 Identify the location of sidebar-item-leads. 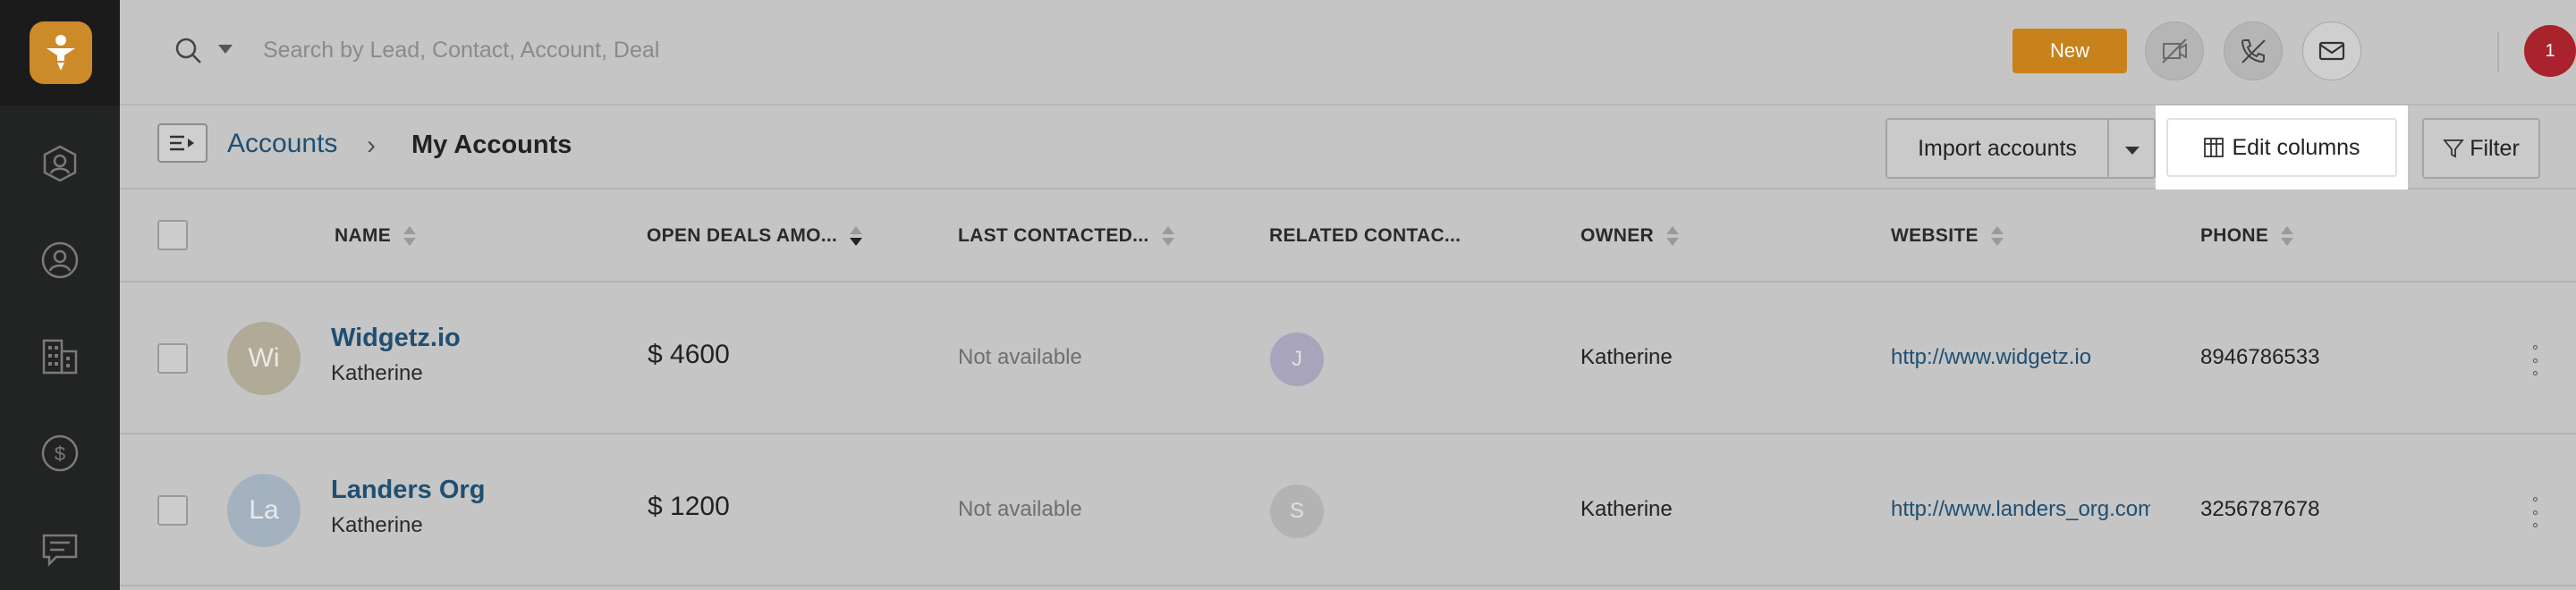
(60, 163).